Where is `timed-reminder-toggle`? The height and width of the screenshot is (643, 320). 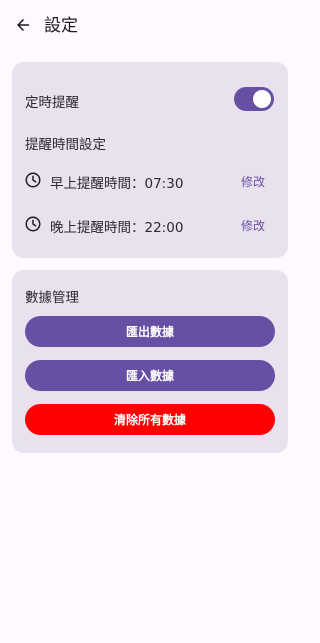 timed-reminder-toggle is located at coordinates (254, 99).